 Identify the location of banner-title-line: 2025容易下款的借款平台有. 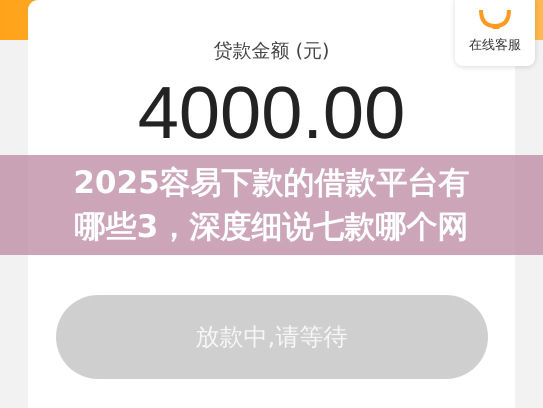
(271, 183).